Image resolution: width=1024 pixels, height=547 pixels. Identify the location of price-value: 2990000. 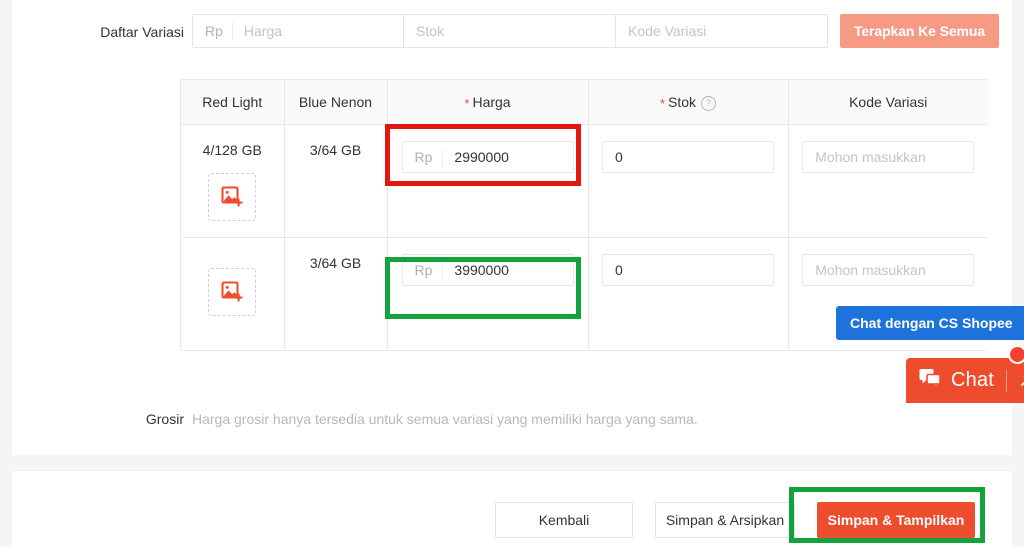
(481, 157).